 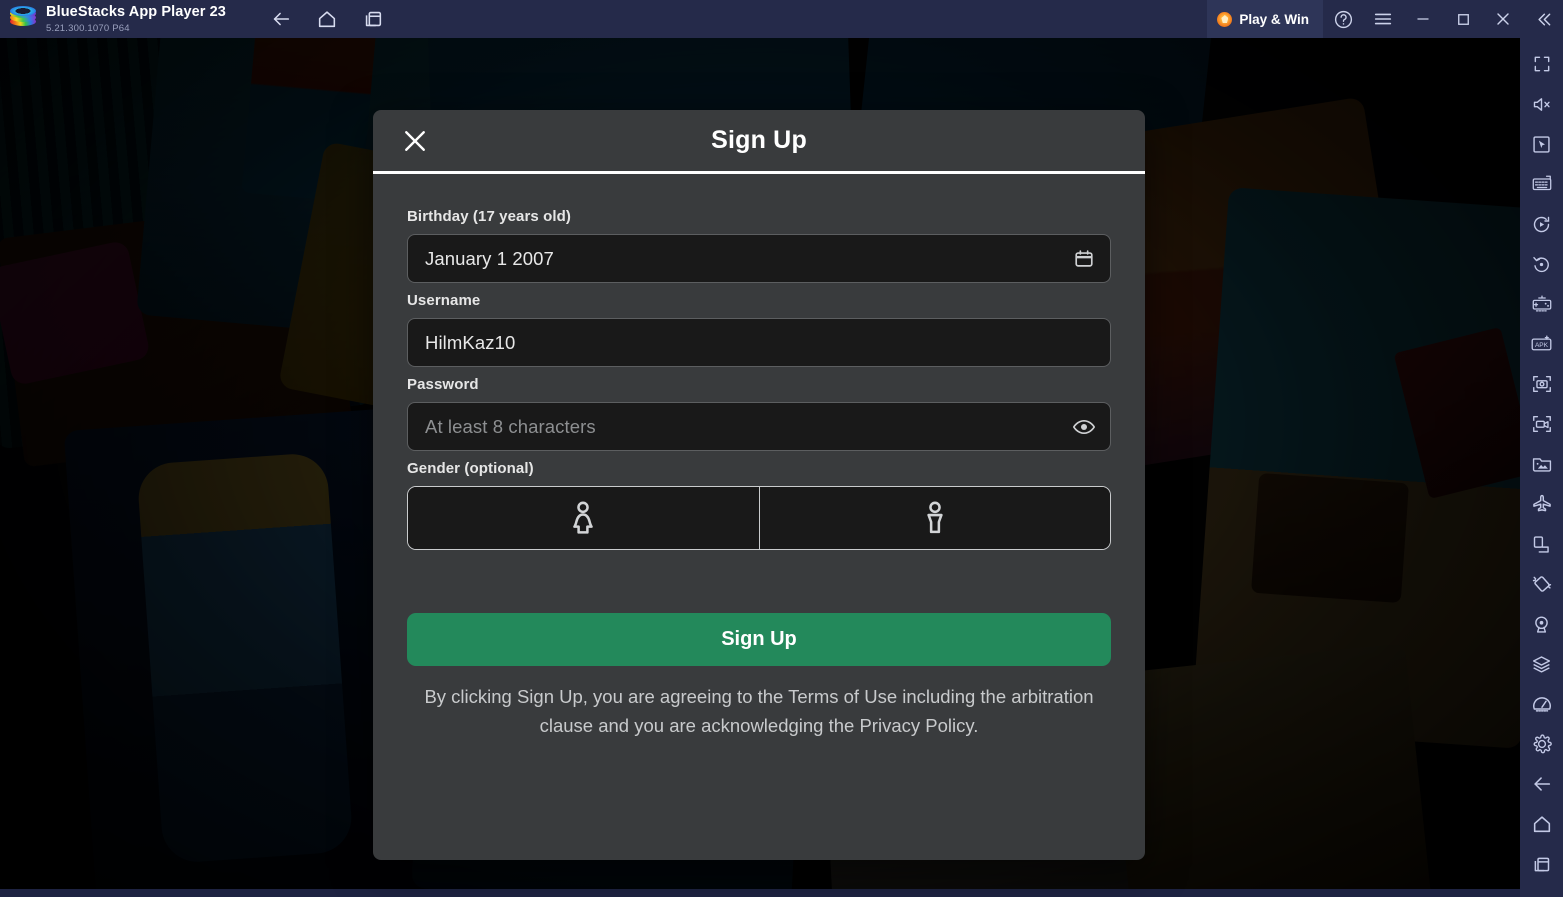 I want to click on app-title: BlueStacks App Player 23, so click(x=136, y=12).